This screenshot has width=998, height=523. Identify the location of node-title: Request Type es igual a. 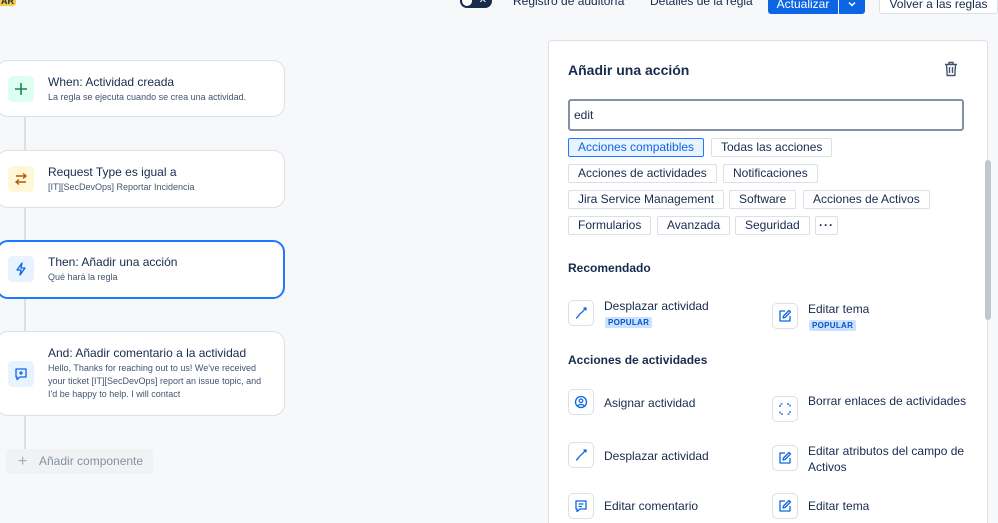
(112, 172).